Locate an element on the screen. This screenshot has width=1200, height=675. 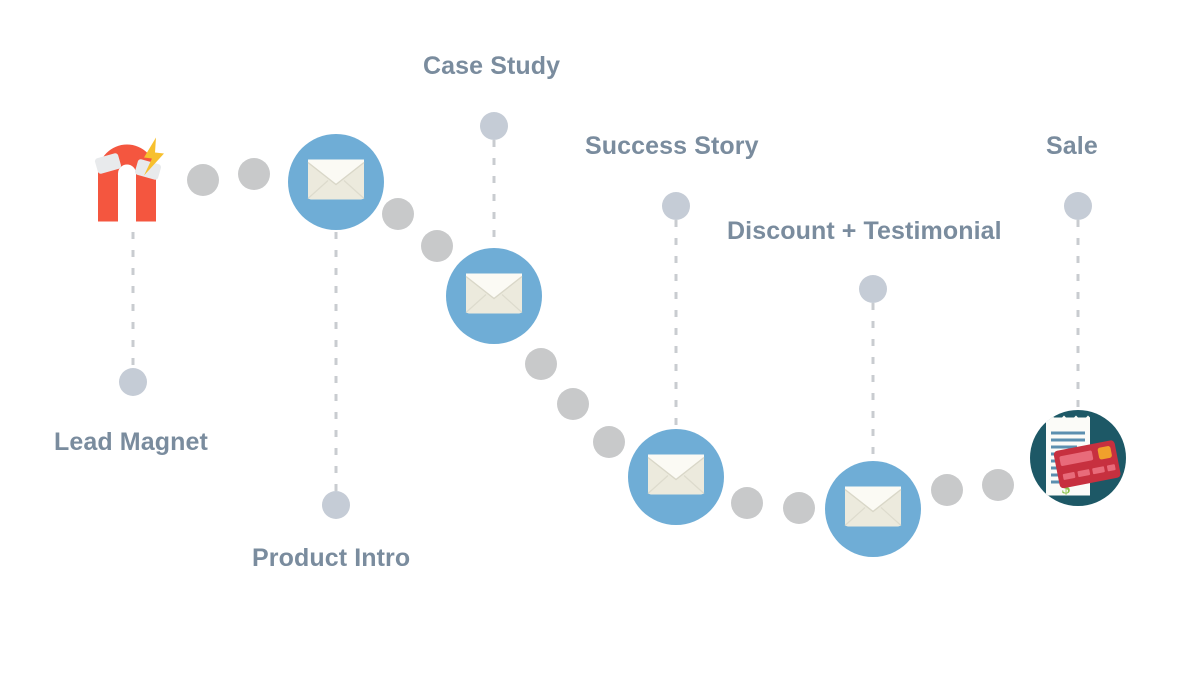
stage-label-lead-magnet: Lead Magnet is located at coordinates (131, 442).